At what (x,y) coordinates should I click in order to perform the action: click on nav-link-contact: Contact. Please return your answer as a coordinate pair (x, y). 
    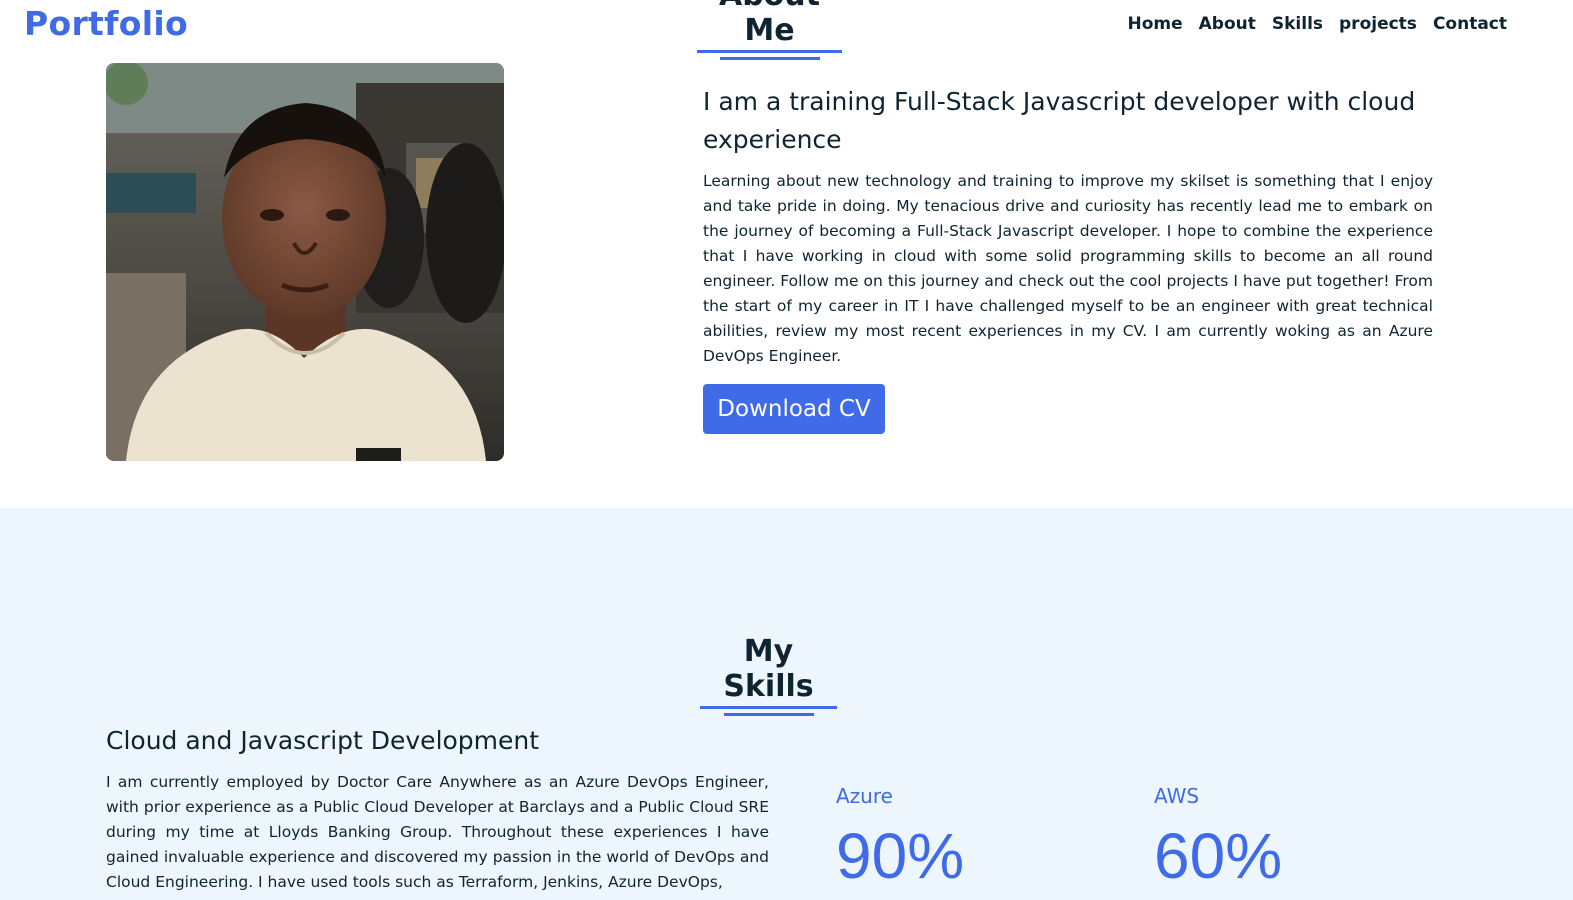
    Looking at the image, I should click on (1470, 24).